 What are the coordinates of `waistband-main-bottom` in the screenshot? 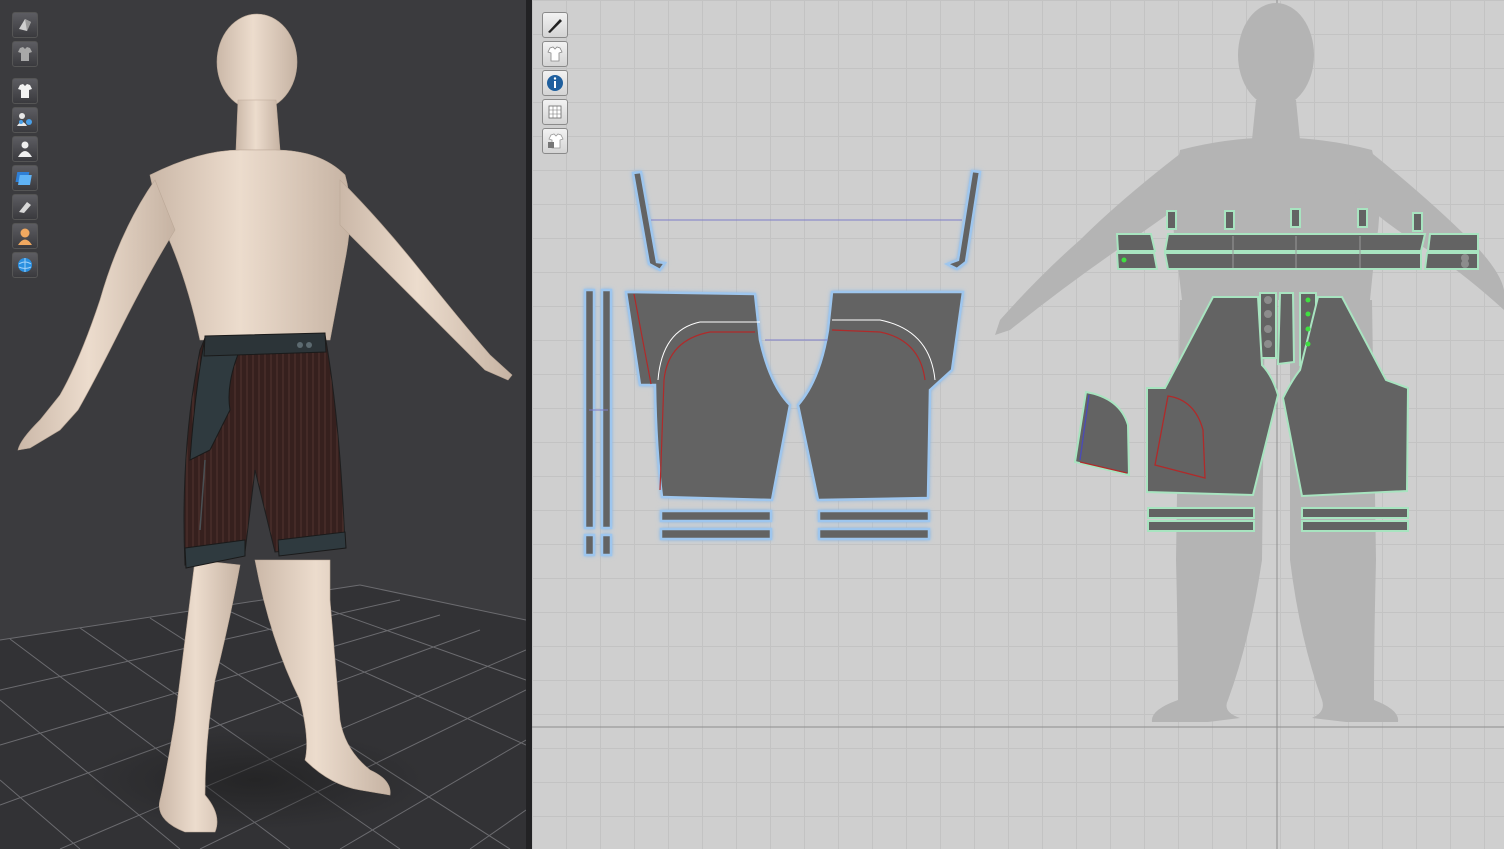 It's located at (1292, 261).